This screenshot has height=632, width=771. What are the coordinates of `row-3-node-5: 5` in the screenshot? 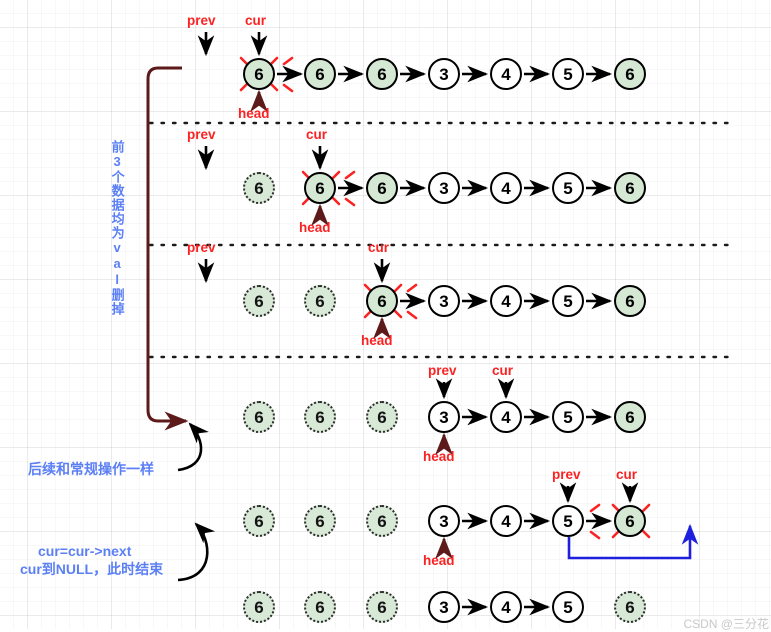 It's located at (568, 301).